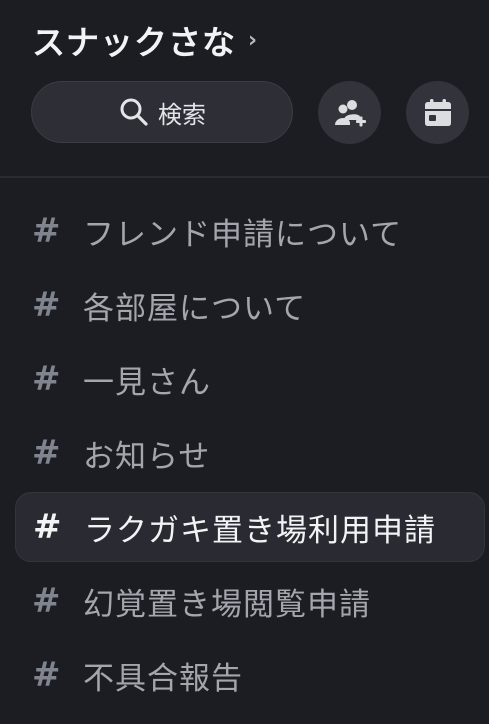 The image size is (489, 724). I want to click on calendar-icon, so click(437, 112).